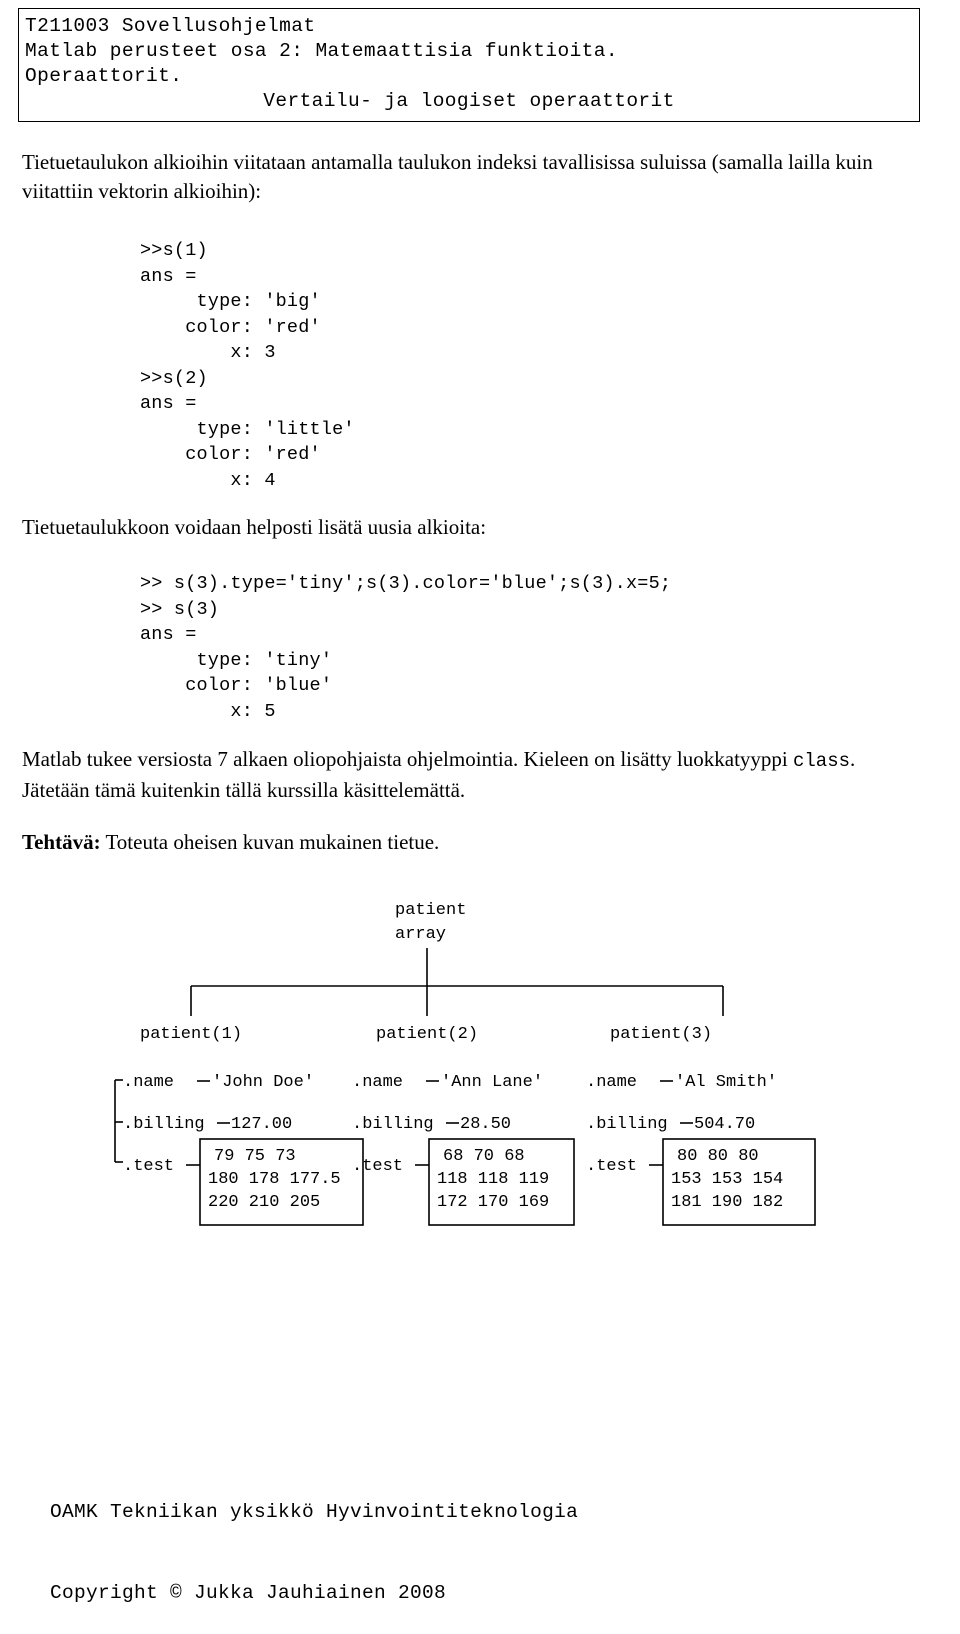  Describe the element at coordinates (430, 910) in the screenshot. I see `diagram-root-label-line1: patient` at that location.